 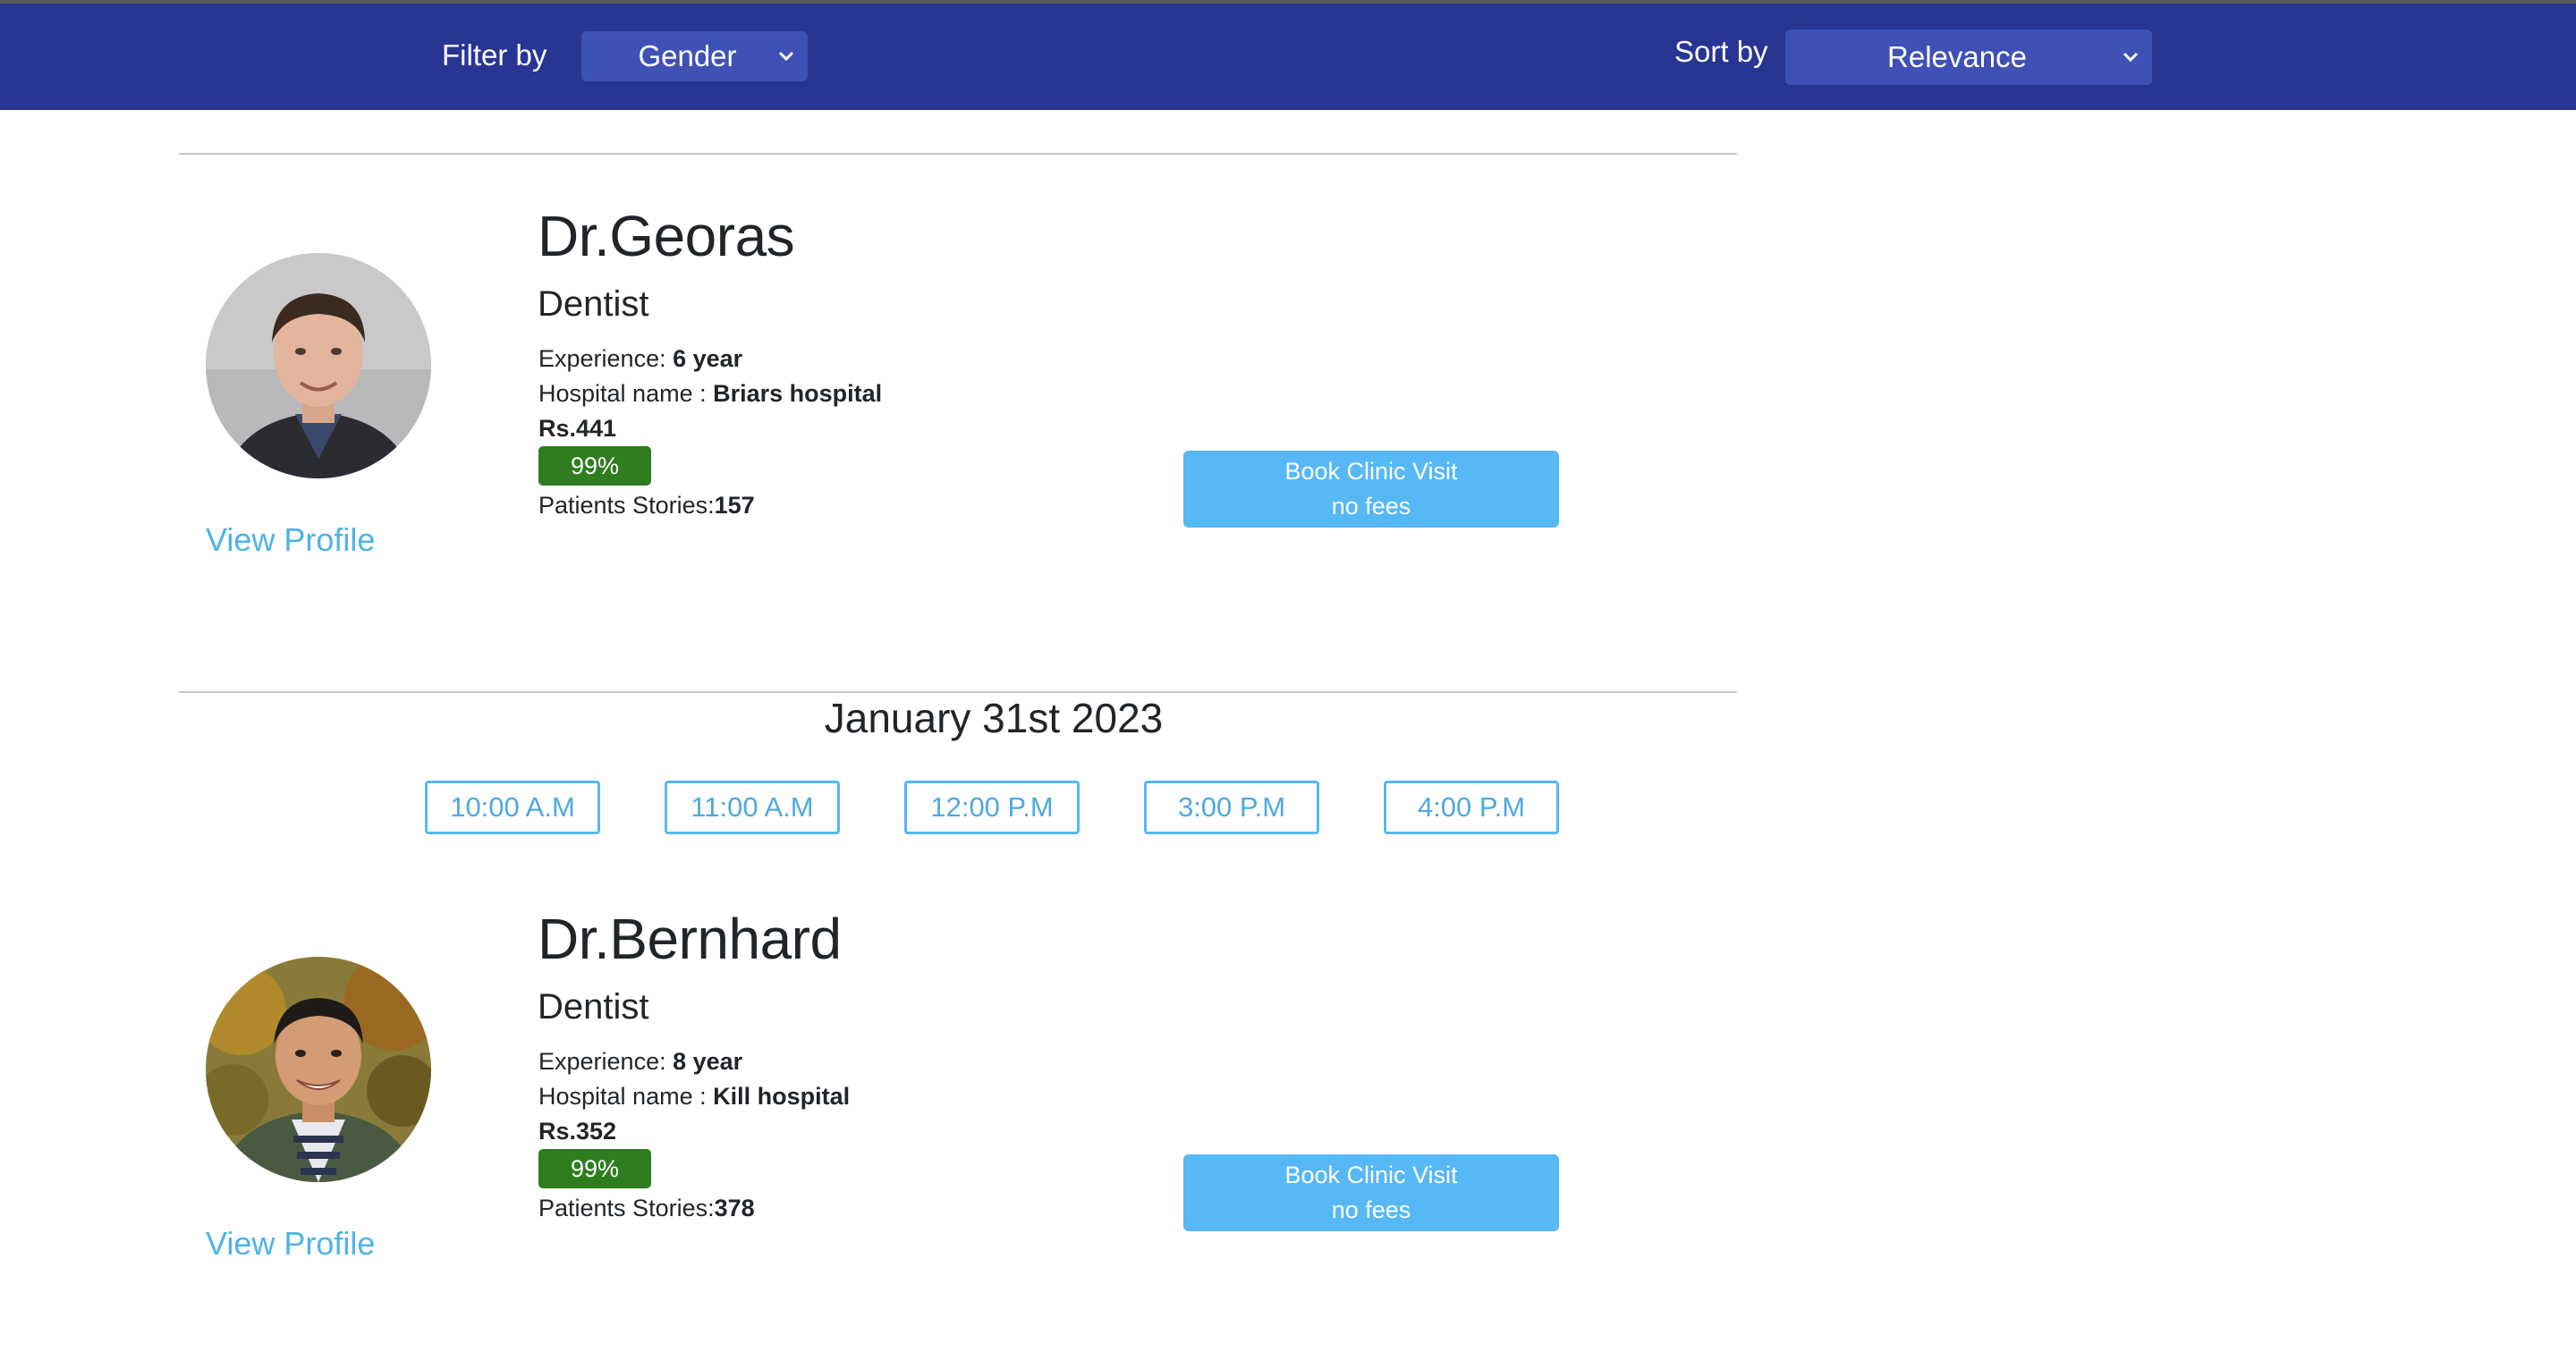 I want to click on stories-count: 157, so click(x=734, y=506).